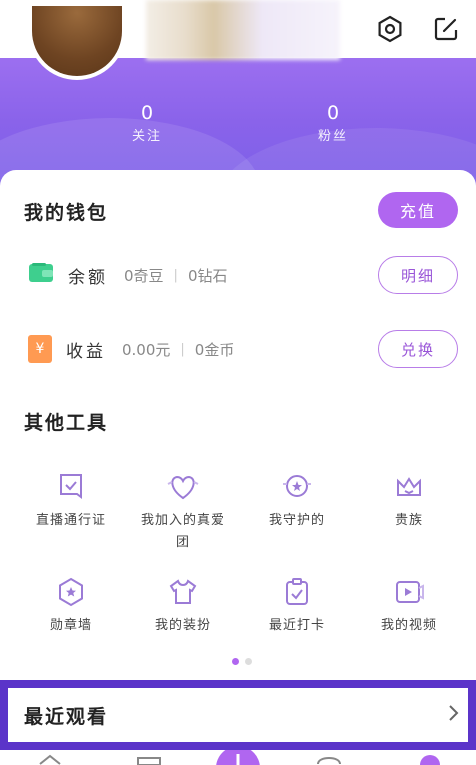 The image size is (476, 765). I want to click on tool-my-videos: 我的视频, so click(409, 606).